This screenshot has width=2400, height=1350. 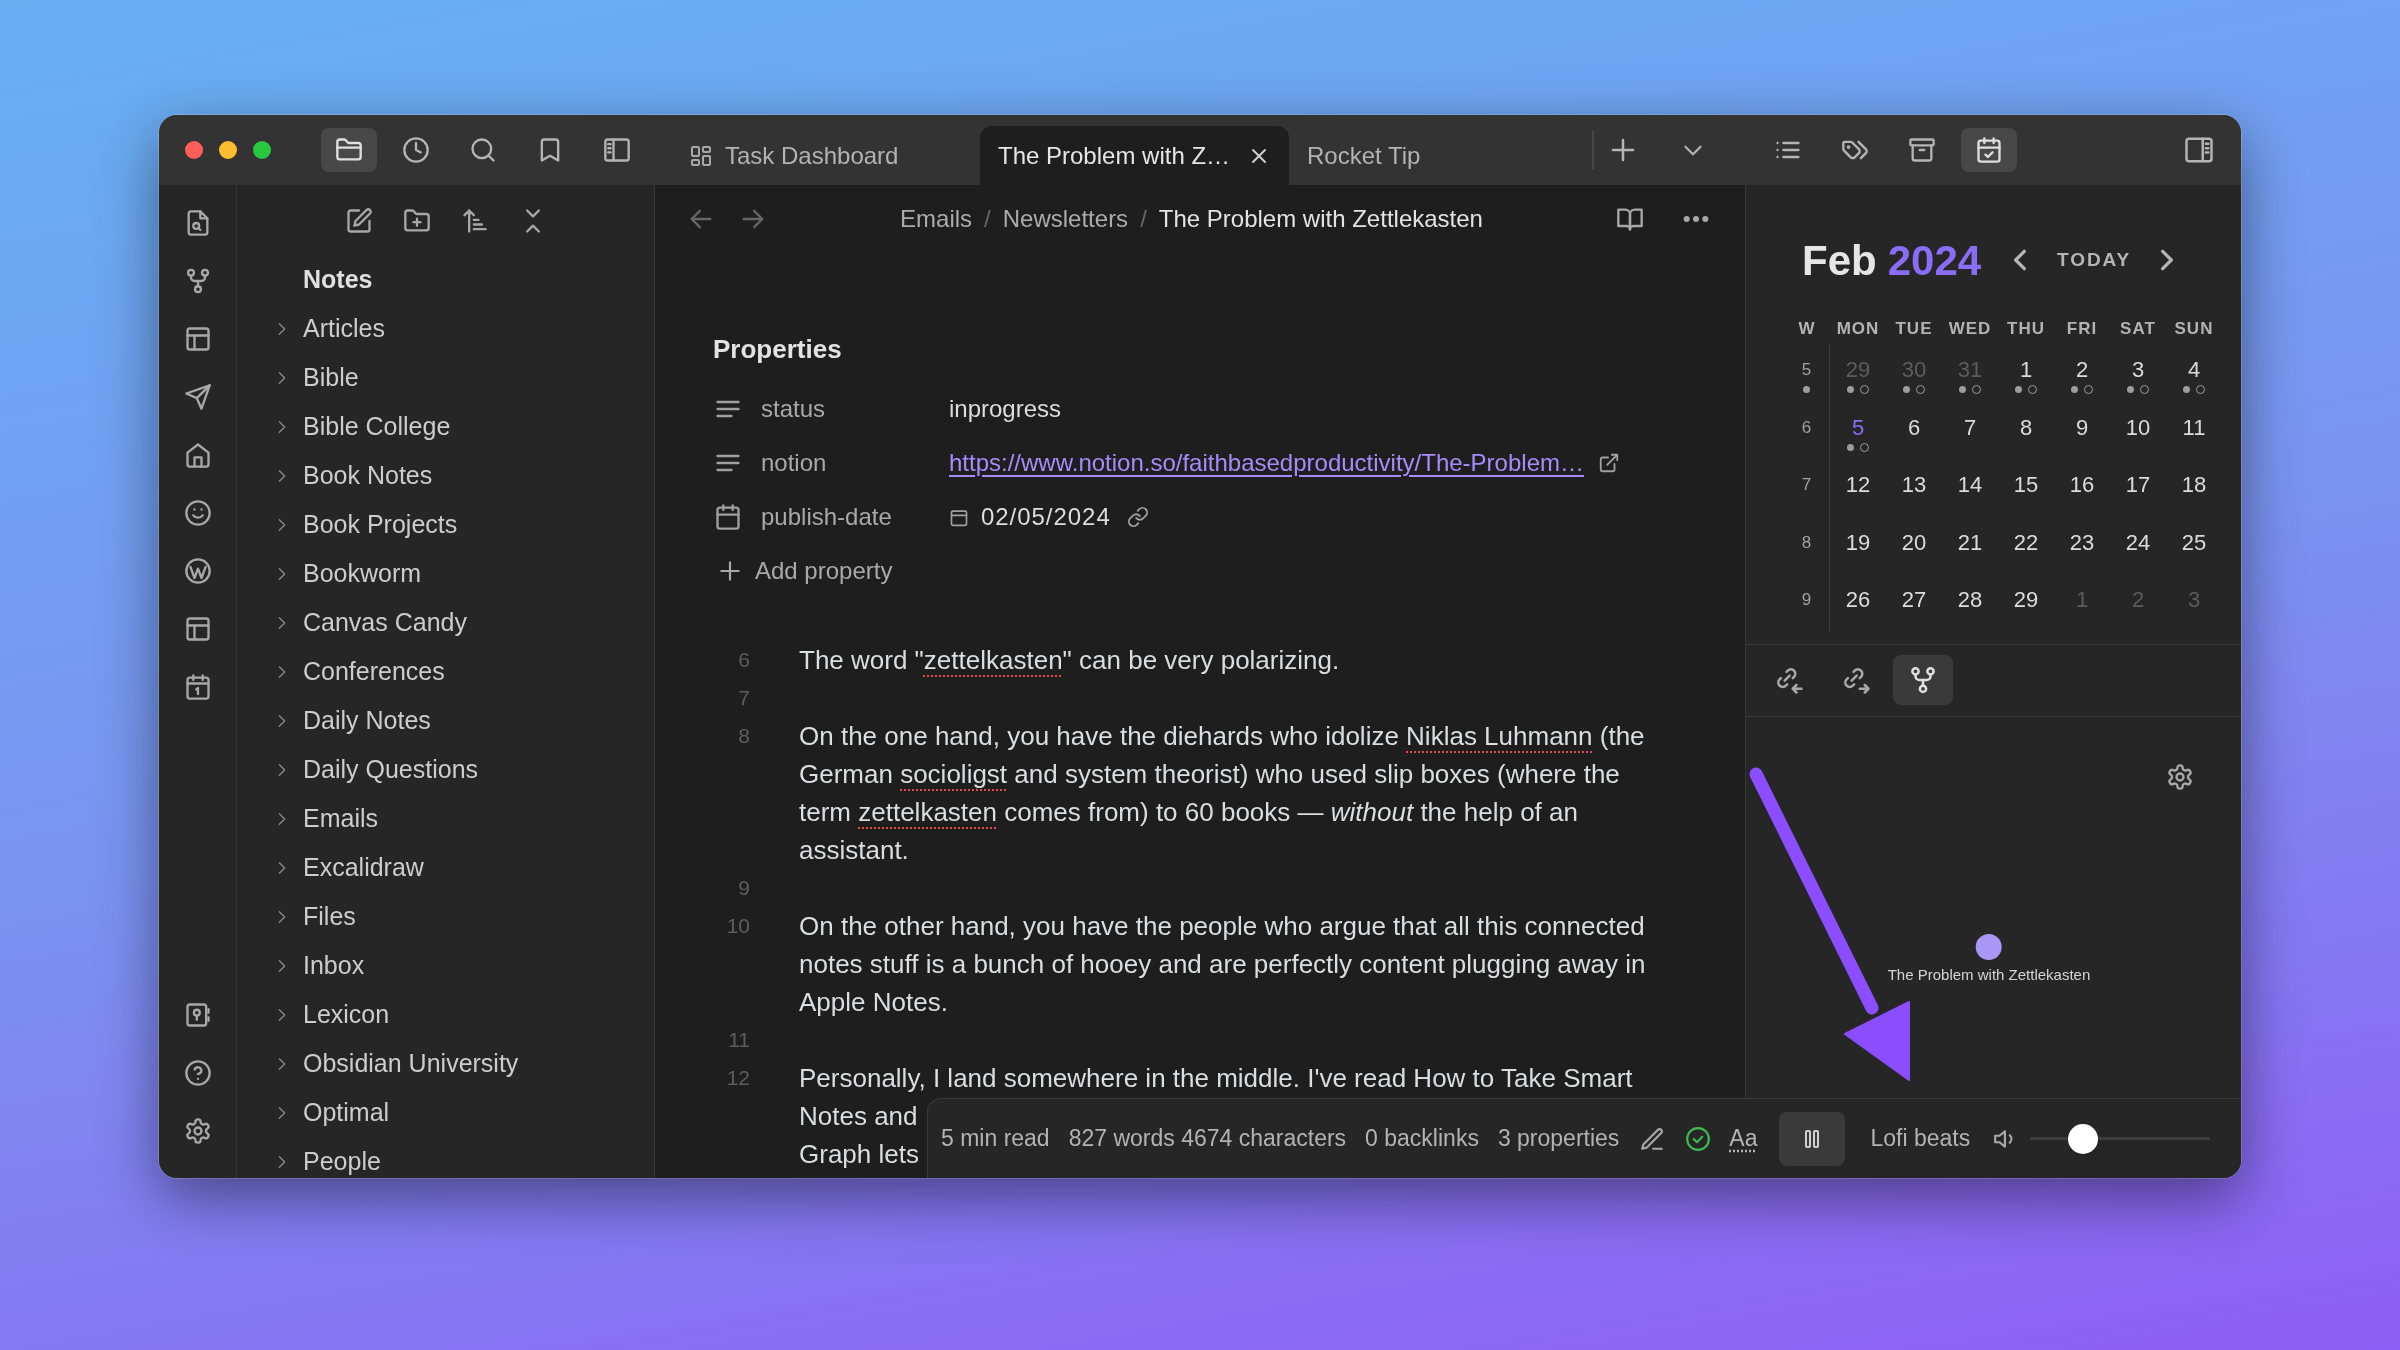 I want to click on date-value: 02/05/2024, so click(x=1046, y=517).